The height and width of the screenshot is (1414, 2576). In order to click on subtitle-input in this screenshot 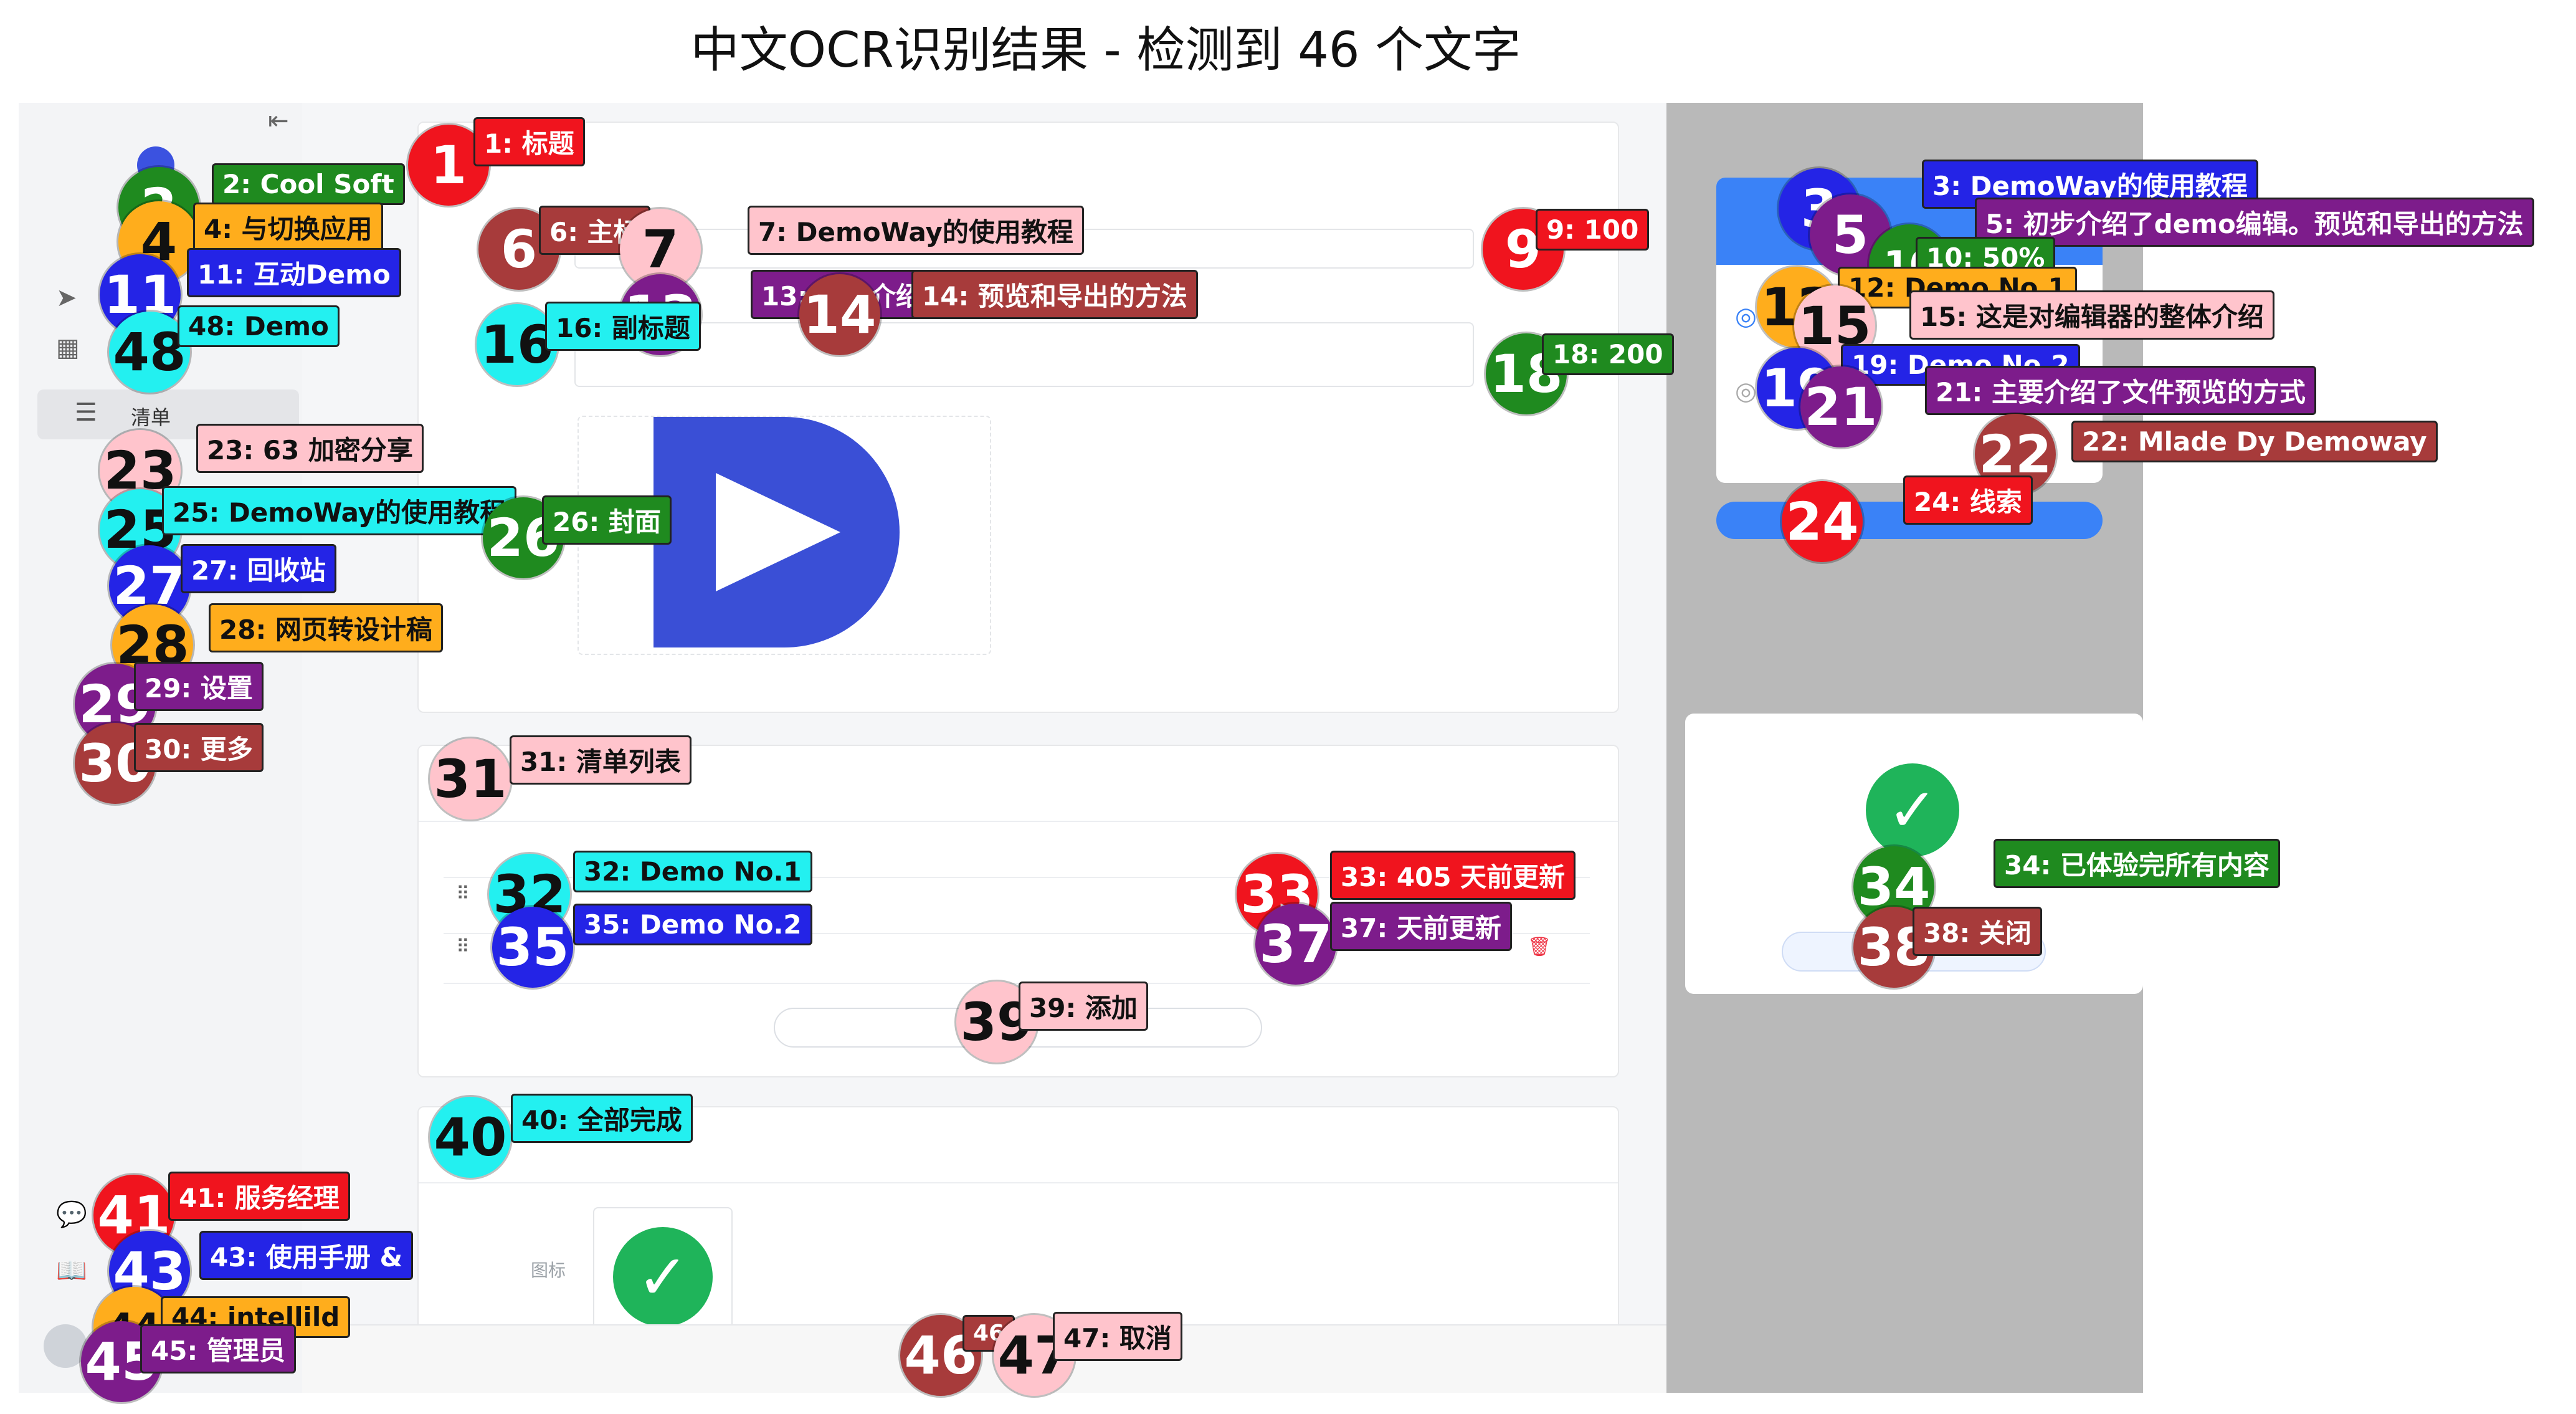, I will do `click(1024, 355)`.